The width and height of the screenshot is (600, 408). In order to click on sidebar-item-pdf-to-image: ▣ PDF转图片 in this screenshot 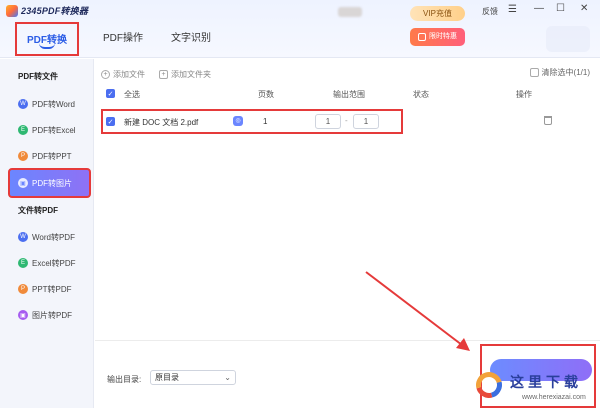, I will do `click(49, 183)`.